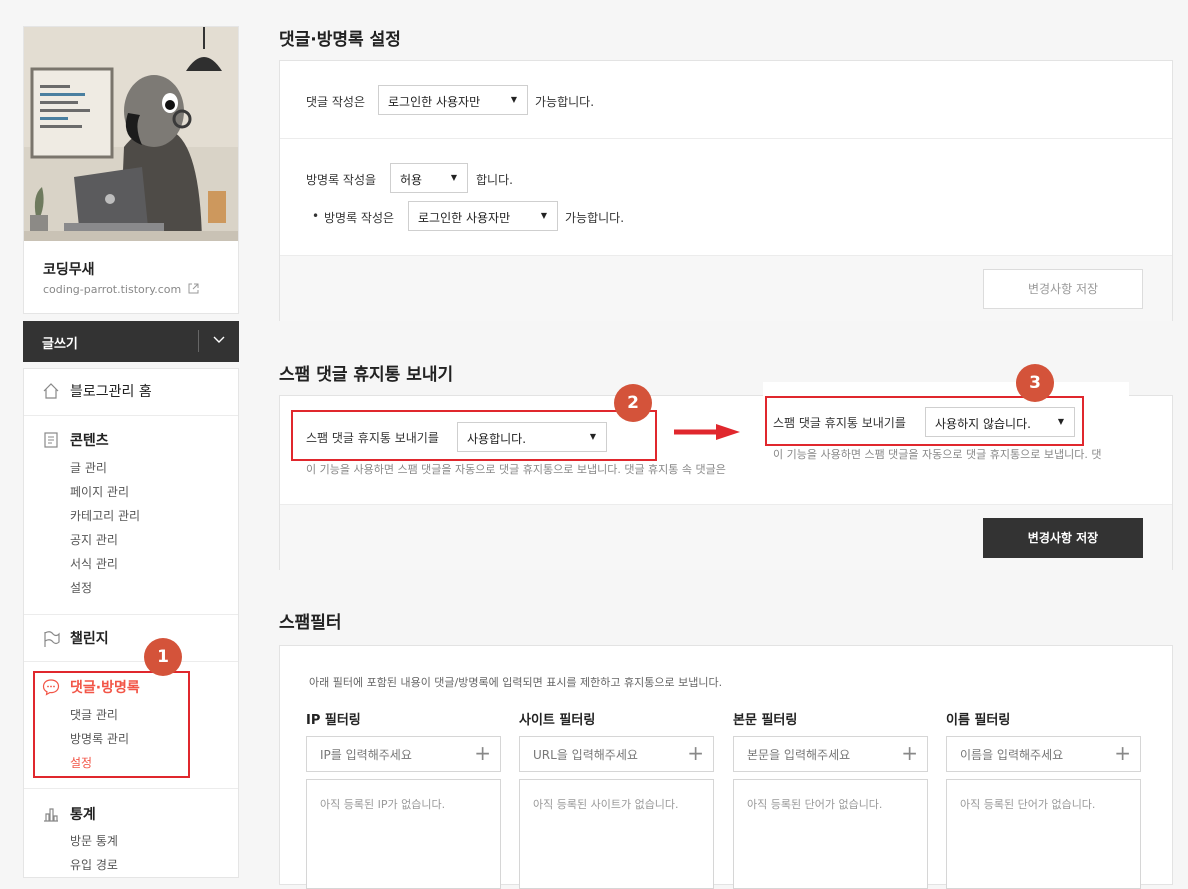  What do you see at coordinates (403, 834) in the screenshot?
I see `ip-filter-list: 아직 등록된 IP가 없습니다.` at bounding box center [403, 834].